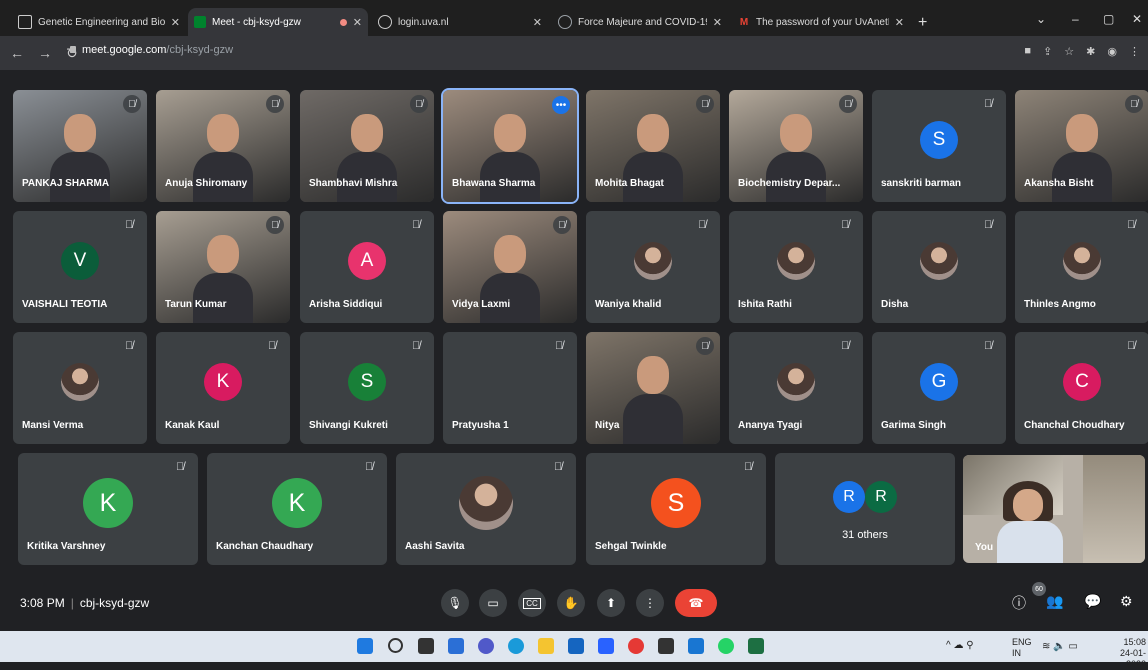 The height and width of the screenshot is (670, 1148). Describe the element at coordinates (80, 267) in the screenshot. I see `participant-tile-vaishali-teotia: V 🎙̸ VAISHALI TEOTIA` at that location.